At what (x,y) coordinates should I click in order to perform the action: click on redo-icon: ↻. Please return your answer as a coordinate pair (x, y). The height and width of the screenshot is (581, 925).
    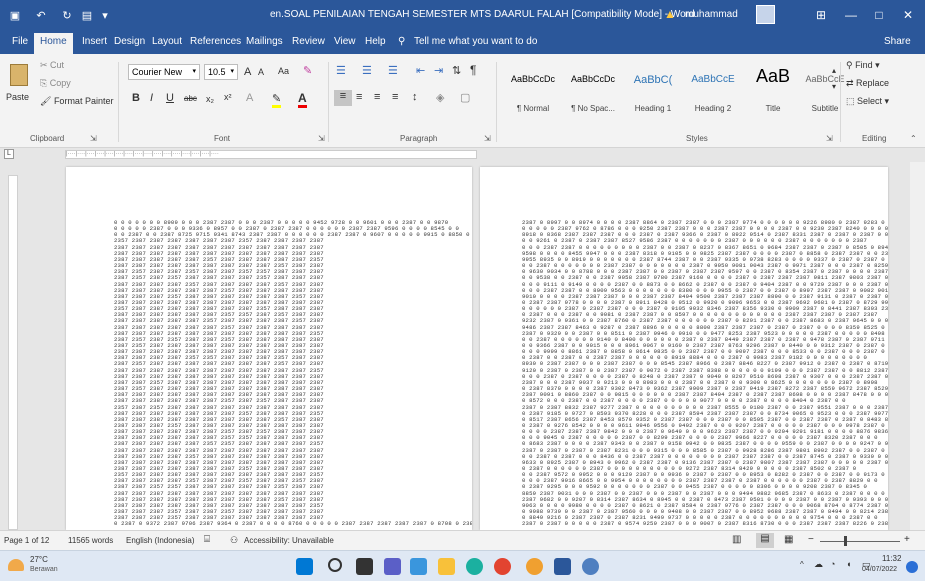
    Looking at the image, I should click on (67, 15).